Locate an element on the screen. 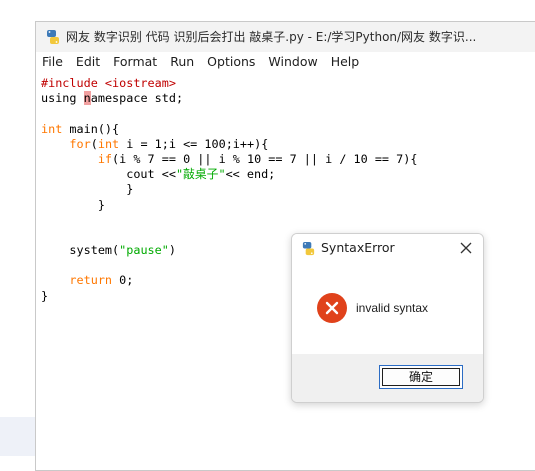  error-message: invalid syntax is located at coordinates (392, 308).